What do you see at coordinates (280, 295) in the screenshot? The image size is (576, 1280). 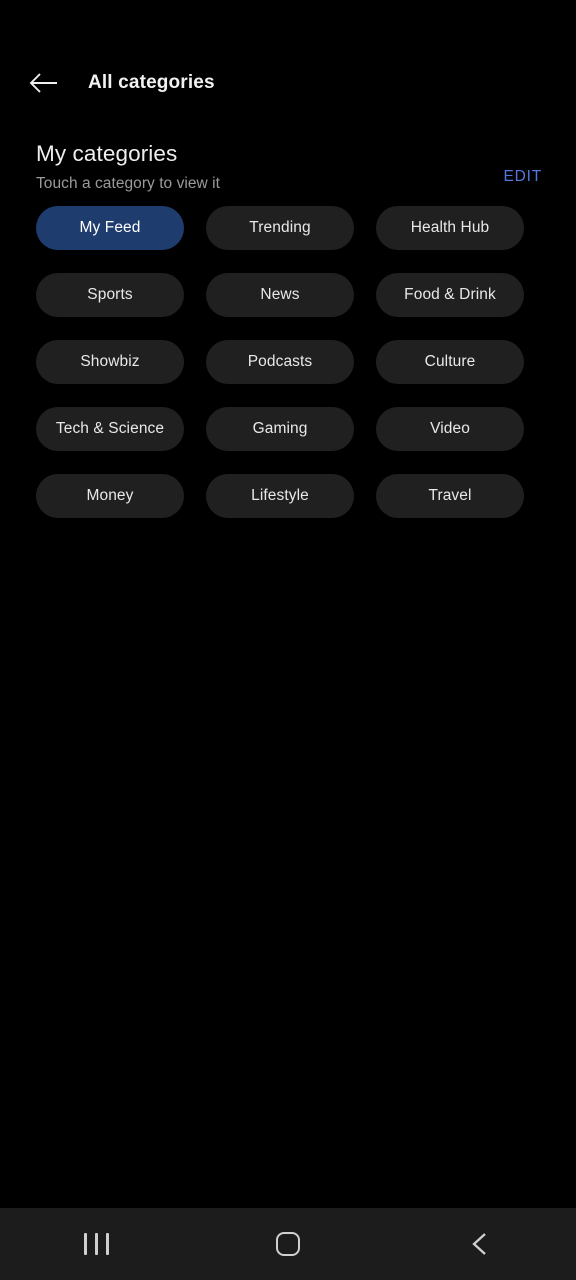 I see `category-chip: News` at bounding box center [280, 295].